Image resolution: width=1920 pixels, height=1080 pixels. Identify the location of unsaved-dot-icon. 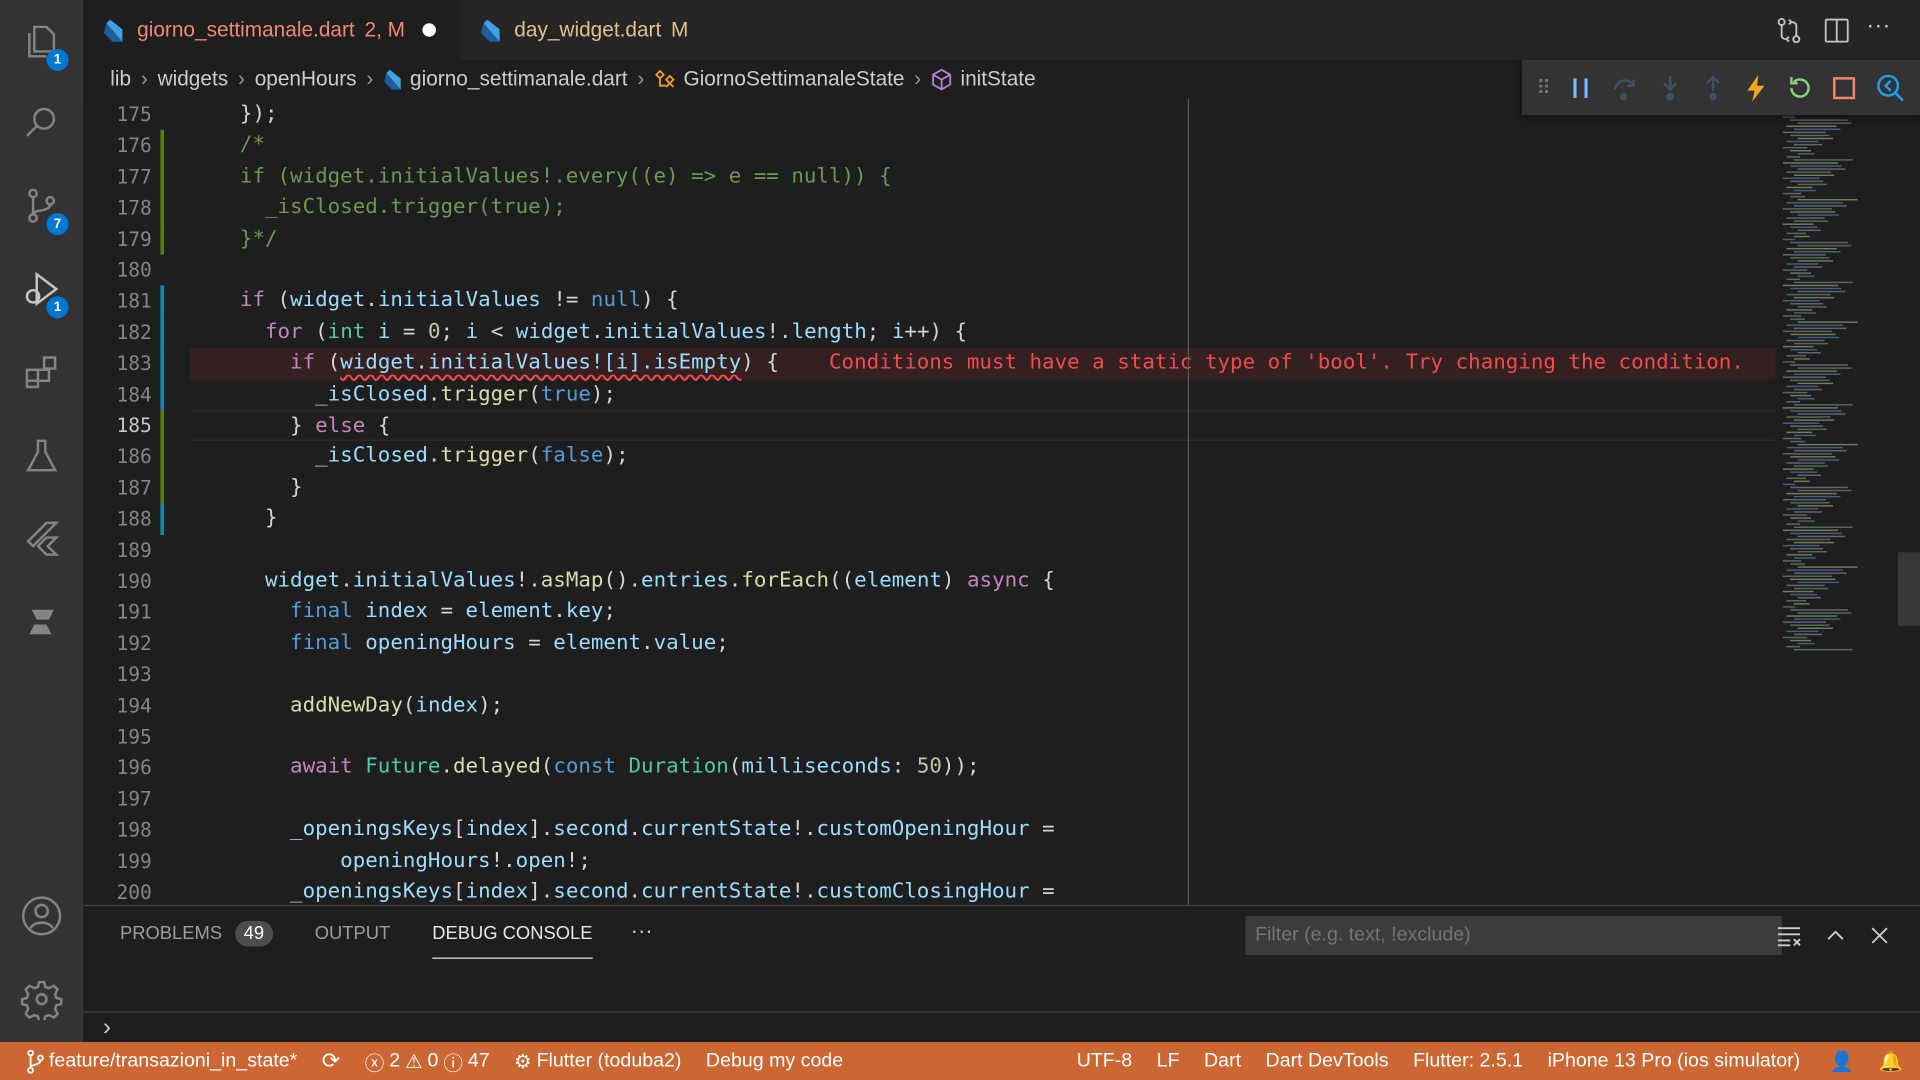
(429, 30).